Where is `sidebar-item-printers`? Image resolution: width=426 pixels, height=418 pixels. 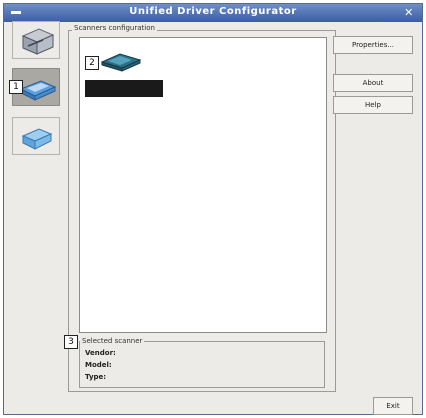
sidebar-item-printers is located at coordinates (36, 40).